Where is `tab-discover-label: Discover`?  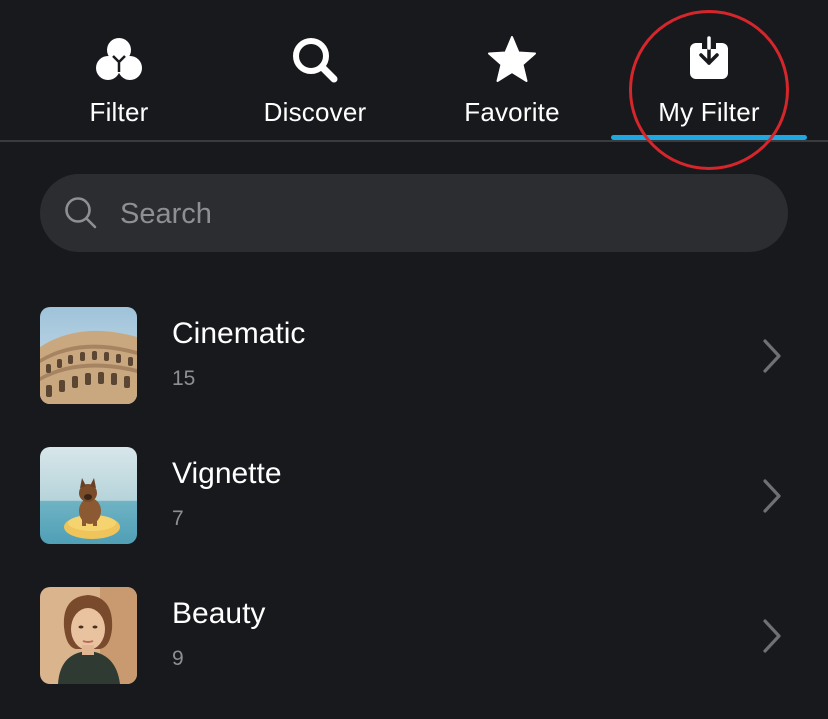
tab-discover-label: Discover is located at coordinates (315, 112).